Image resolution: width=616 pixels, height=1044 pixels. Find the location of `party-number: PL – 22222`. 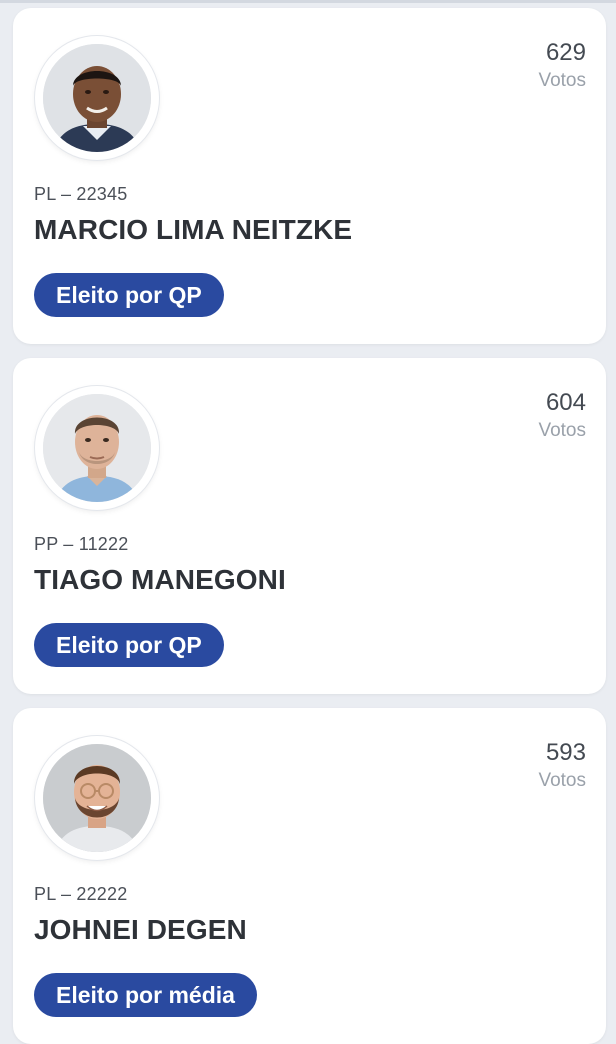

party-number: PL – 22222 is located at coordinates (81, 894).